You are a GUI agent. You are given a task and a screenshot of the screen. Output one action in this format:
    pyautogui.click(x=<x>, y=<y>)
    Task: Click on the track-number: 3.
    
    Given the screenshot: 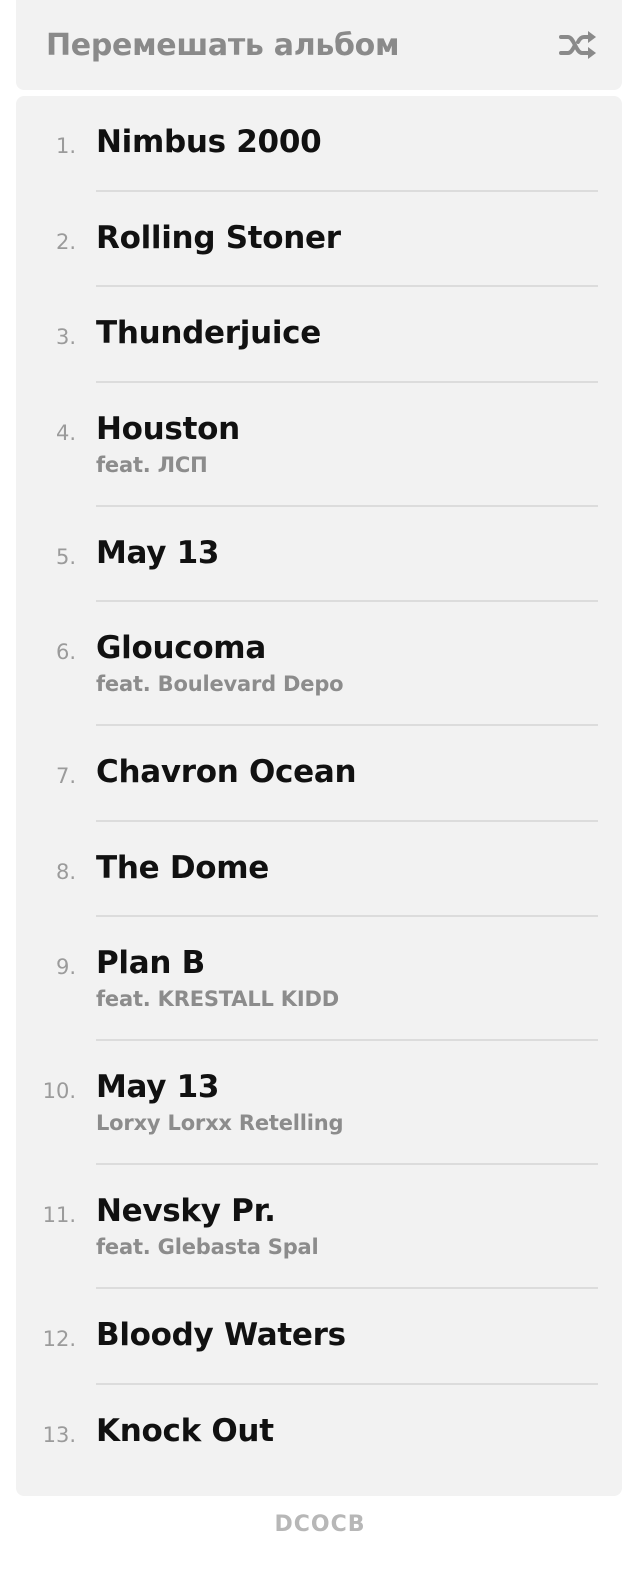 What is the action you would take?
    pyautogui.click(x=65, y=337)
    